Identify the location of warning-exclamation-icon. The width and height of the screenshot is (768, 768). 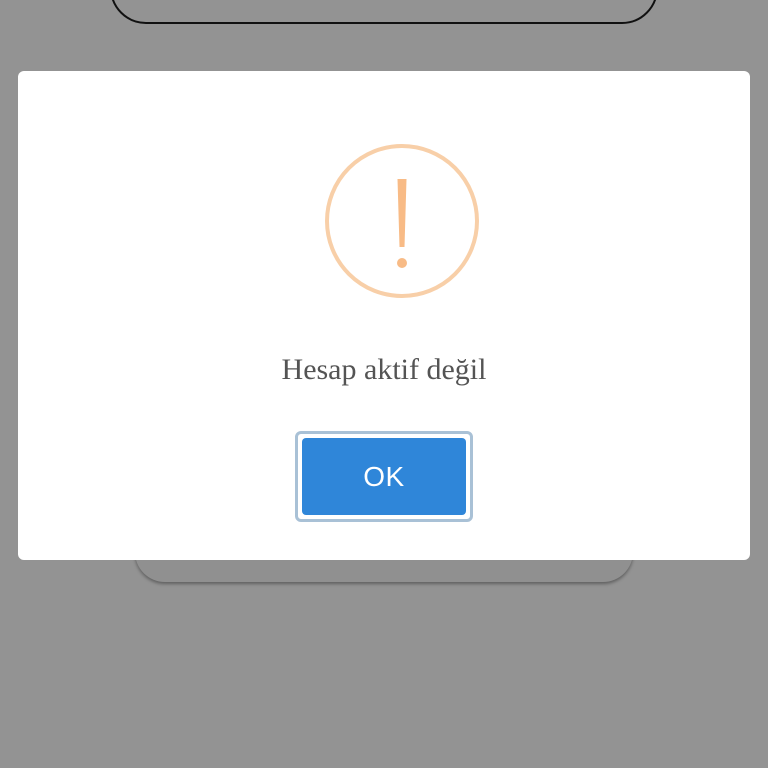
(402, 221).